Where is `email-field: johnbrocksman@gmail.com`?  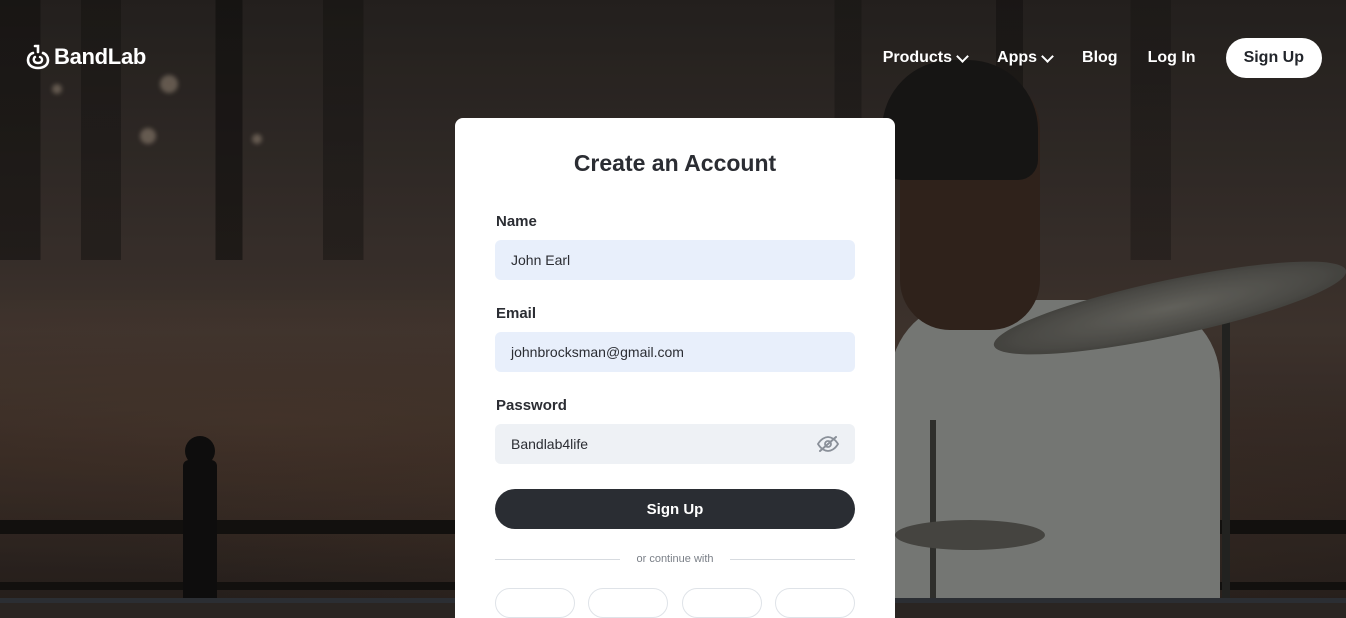
email-field: johnbrocksman@gmail.com is located at coordinates (675, 352).